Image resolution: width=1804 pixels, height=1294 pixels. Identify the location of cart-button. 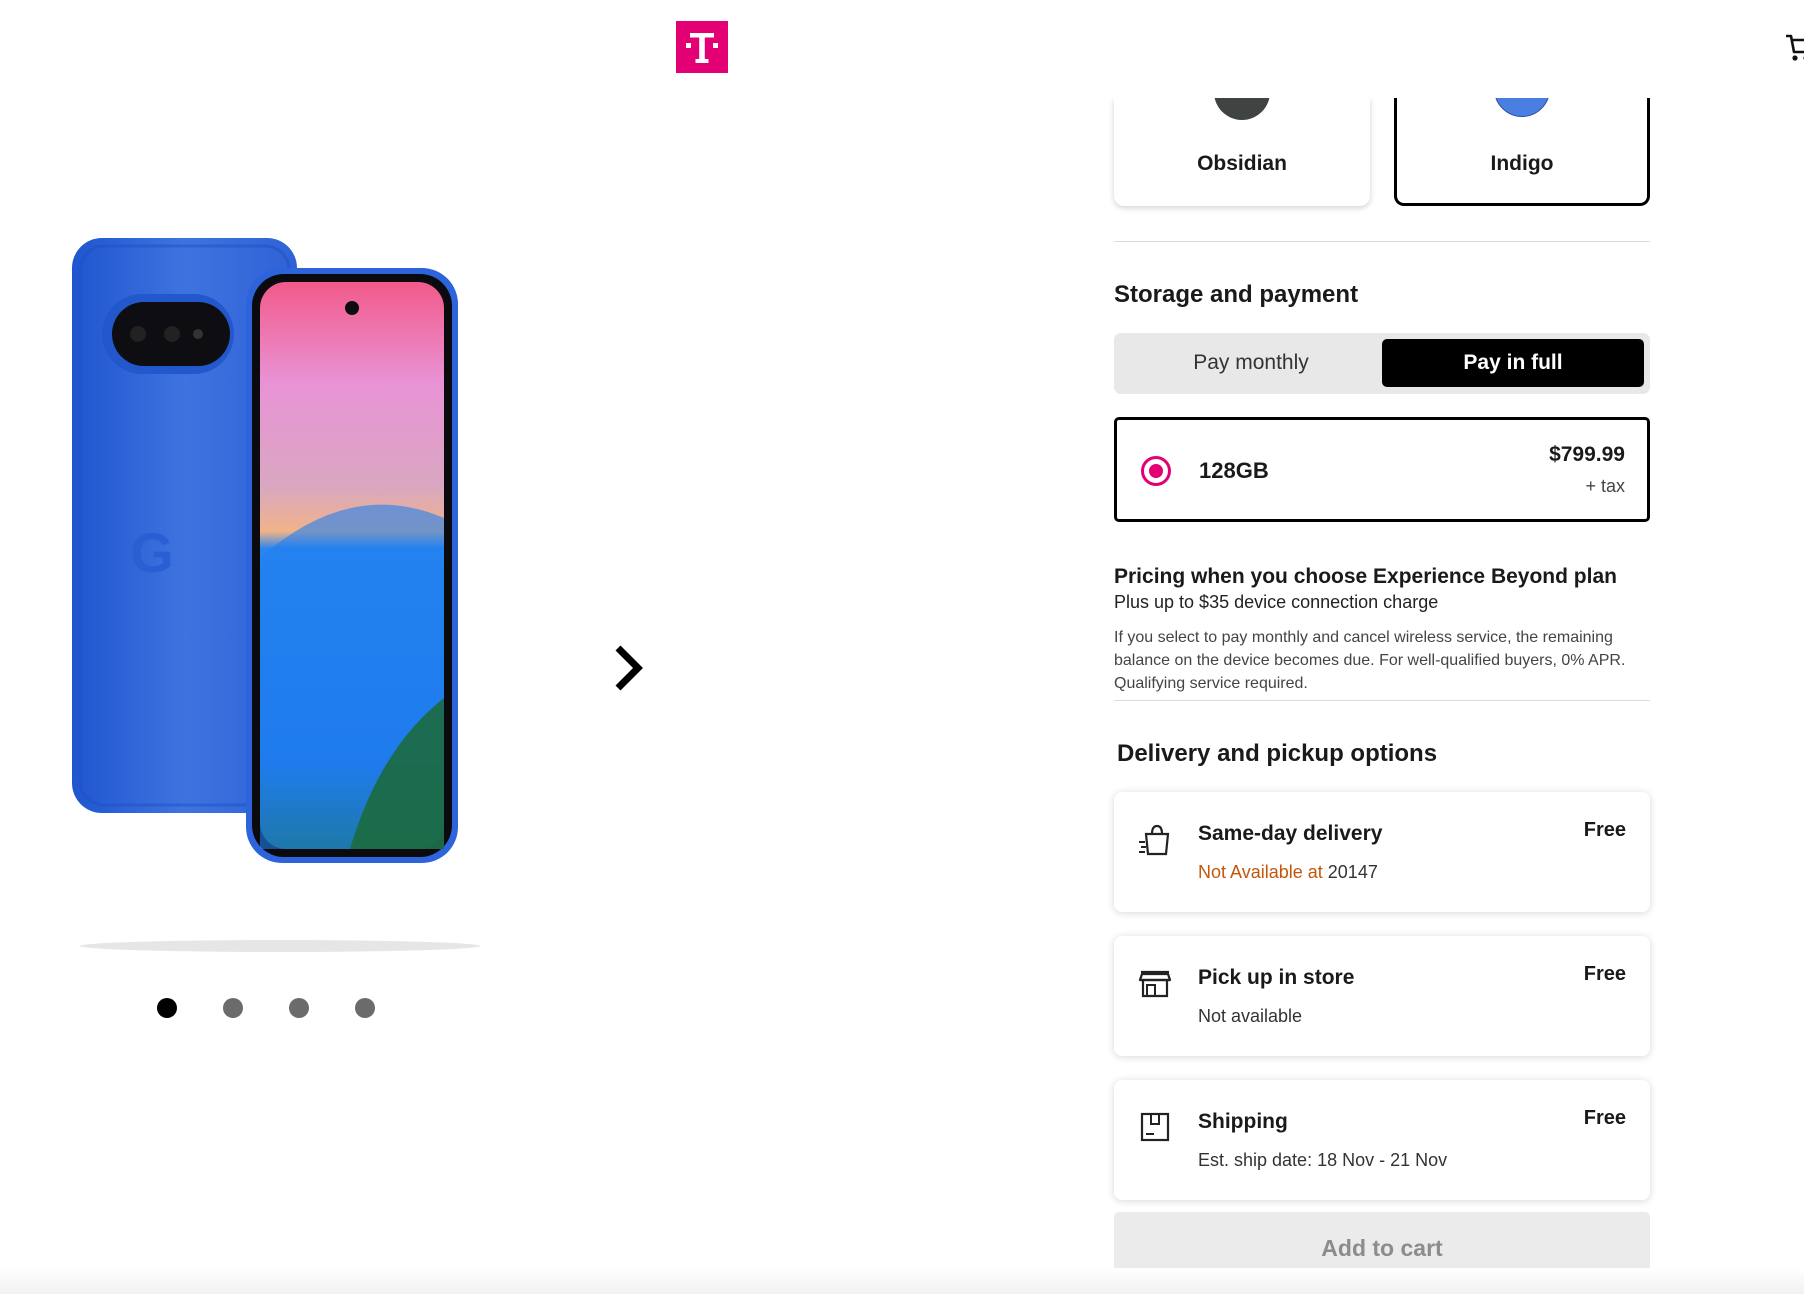
(1794, 48).